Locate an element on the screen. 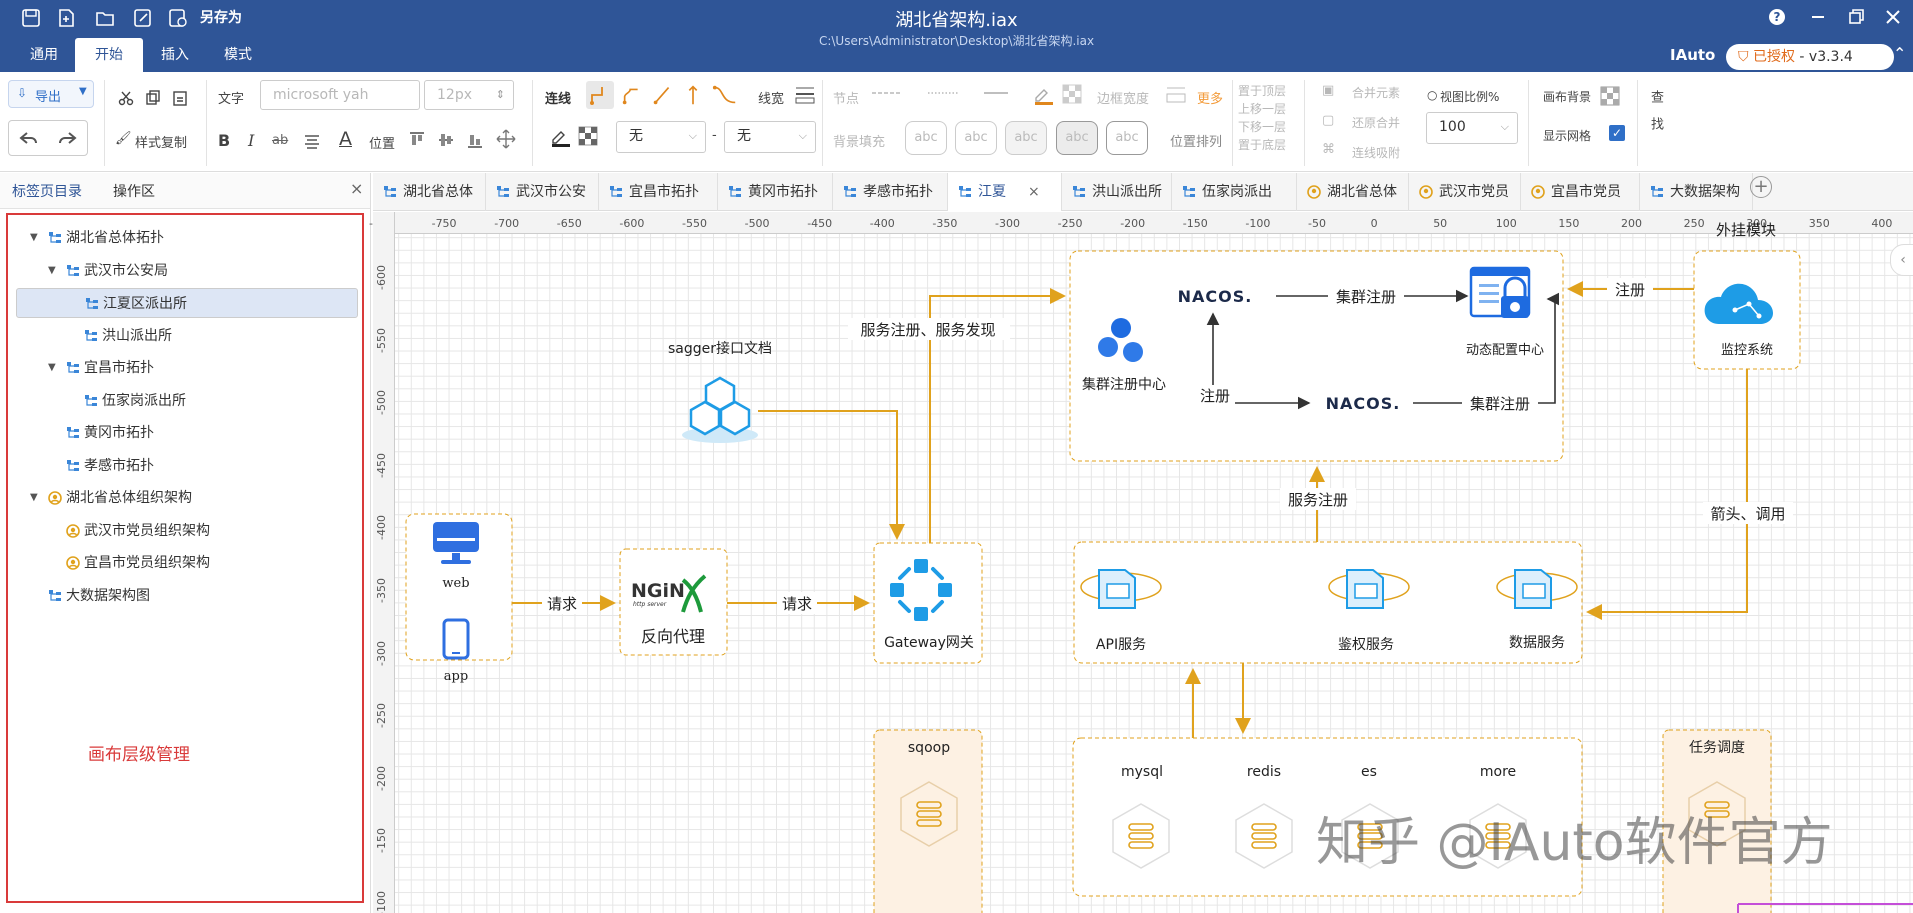 This screenshot has height=913, width=1913. connector-monitor-call is located at coordinates (1667, 494).